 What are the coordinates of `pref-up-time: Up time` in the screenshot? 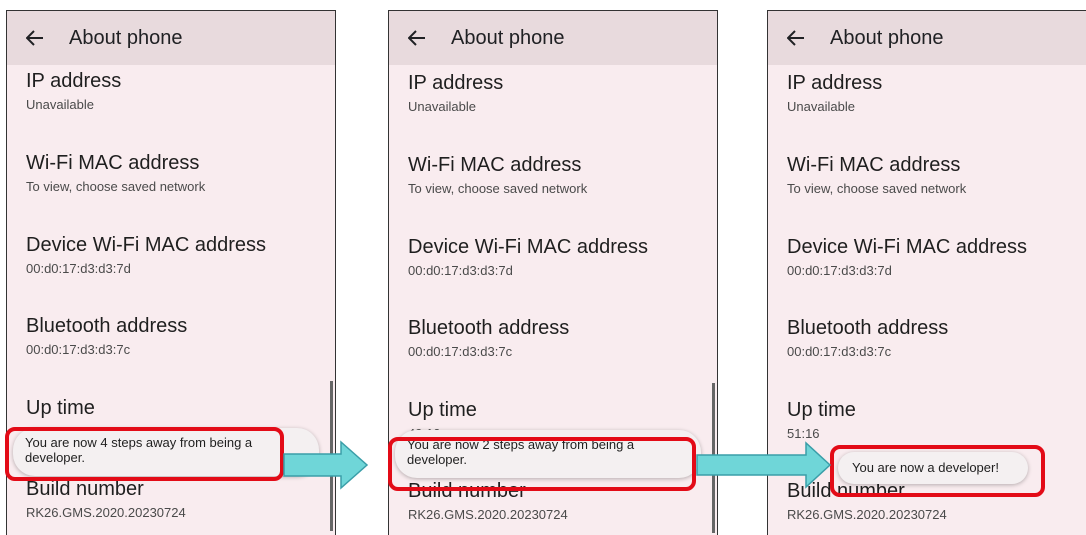 It's located at (175, 409).